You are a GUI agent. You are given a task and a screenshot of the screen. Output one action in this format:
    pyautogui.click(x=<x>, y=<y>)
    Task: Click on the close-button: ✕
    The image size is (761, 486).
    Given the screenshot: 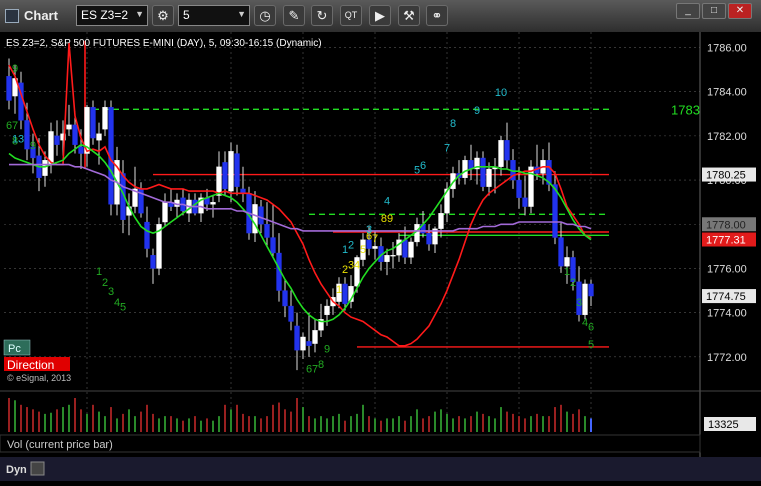 What is the action you would take?
    pyautogui.click(x=740, y=11)
    